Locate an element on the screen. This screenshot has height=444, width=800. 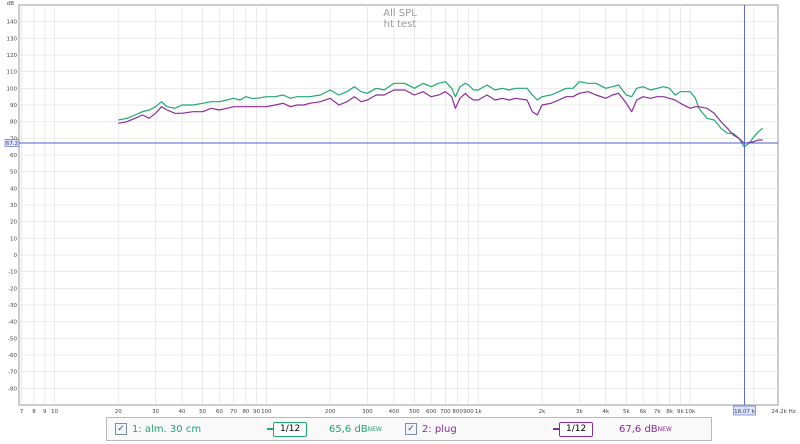
x-tick-label: 8k is located at coordinates (669, 412).